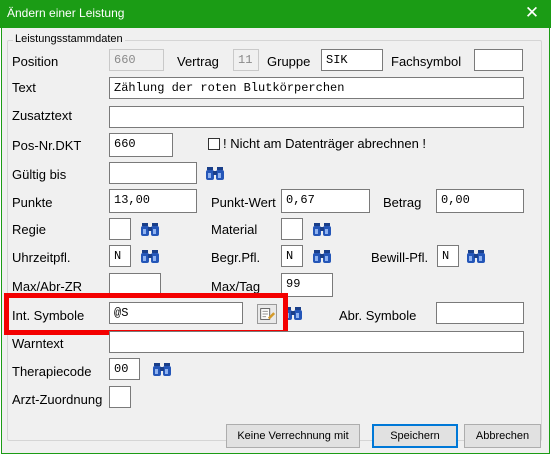 This screenshot has height=455, width=551. What do you see at coordinates (153, 201) in the screenshot?
I see `punkte-field: 13,00` at bounding box center [153, 201].